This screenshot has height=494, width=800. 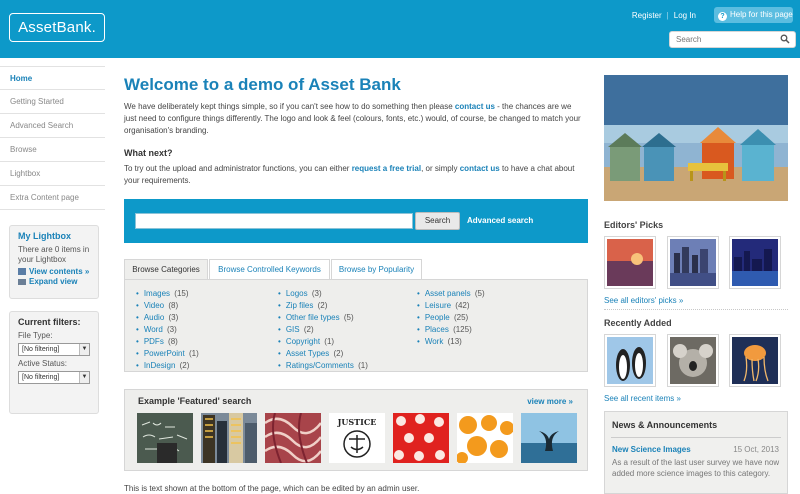 What do you see at coordinates (154, 341) in the screenshot?
I see `category-link: PDFs` at bounding box center [154, 341].